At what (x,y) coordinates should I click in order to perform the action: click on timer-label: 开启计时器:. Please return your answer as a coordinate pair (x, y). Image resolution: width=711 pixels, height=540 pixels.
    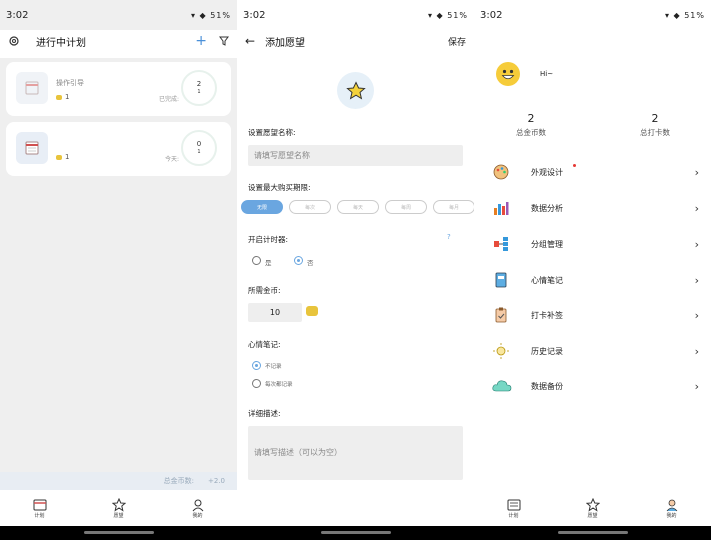
    Looking at the image, I should click on (268, 239).